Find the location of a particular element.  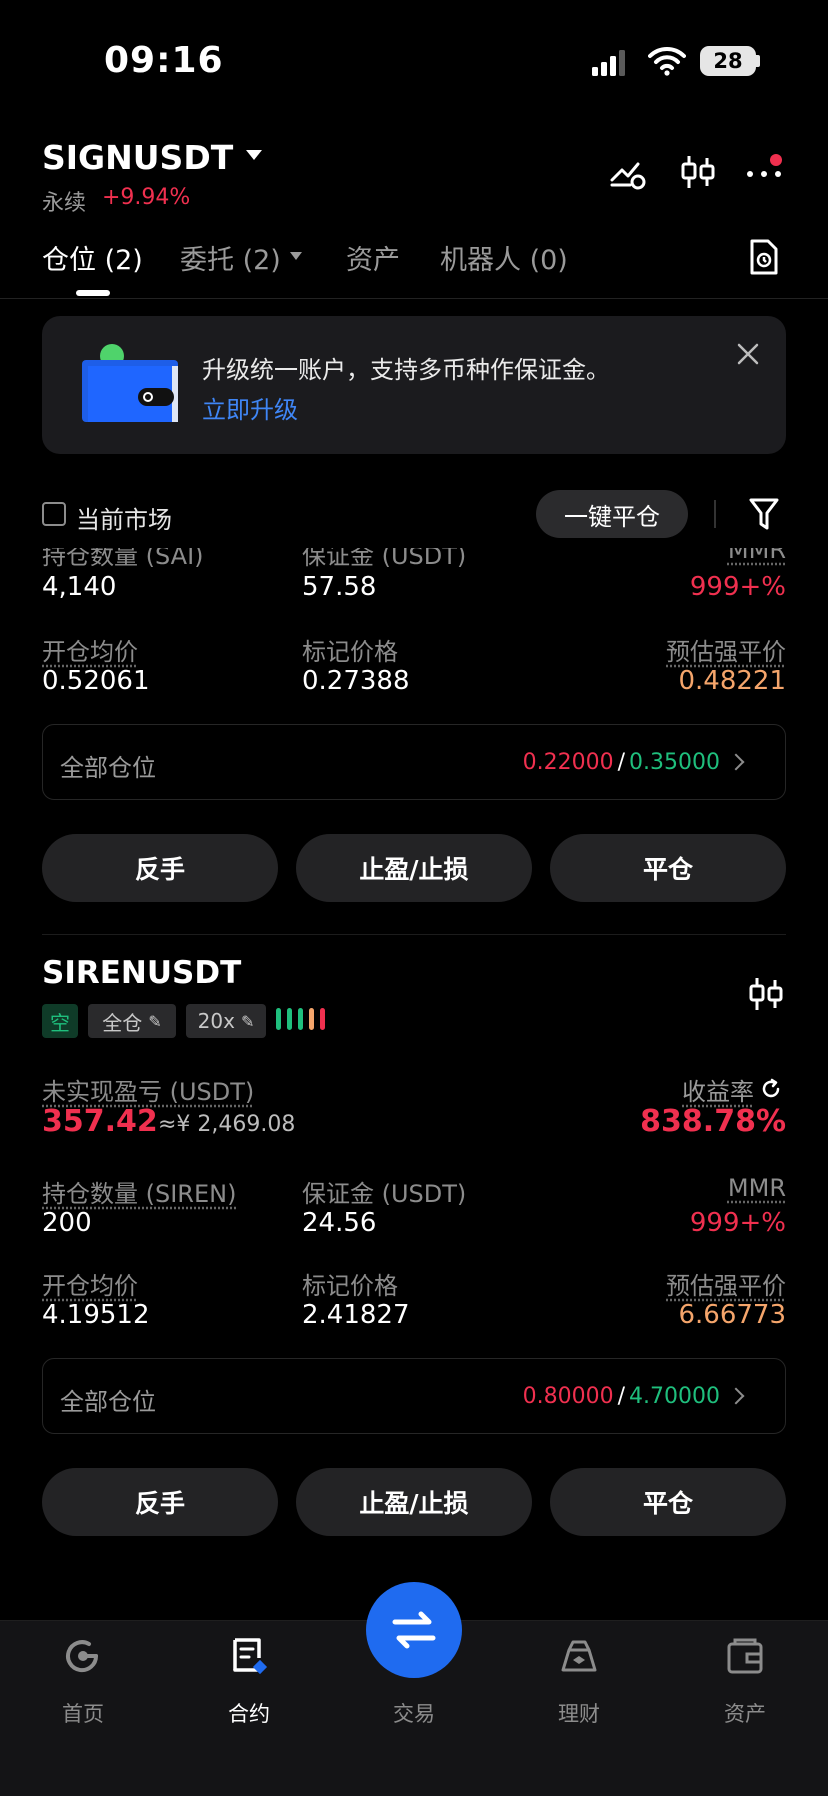

tab-orders: 委托 (2) is located at coordinates (230, 257).